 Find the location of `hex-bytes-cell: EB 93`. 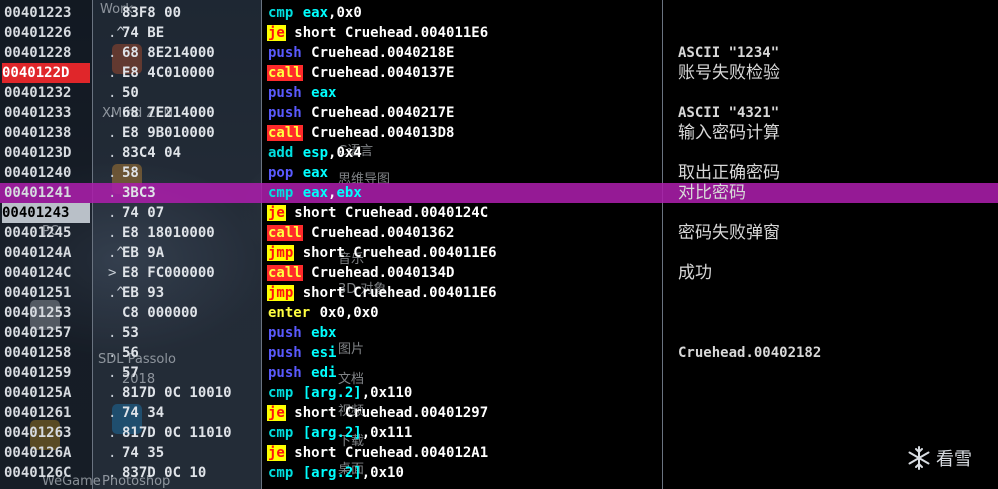

hex-bytes-cell: EB 93 is located at coordinates (190, 293).